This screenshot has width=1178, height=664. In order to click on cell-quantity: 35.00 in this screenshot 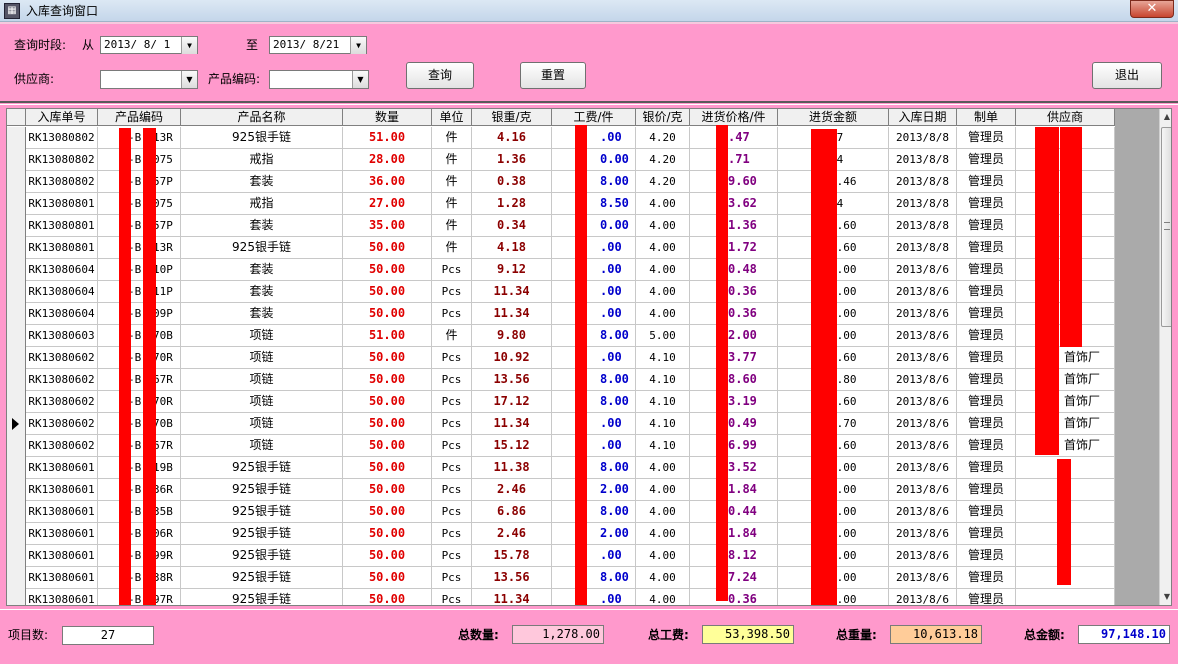, I will do `click(387, 226)`.